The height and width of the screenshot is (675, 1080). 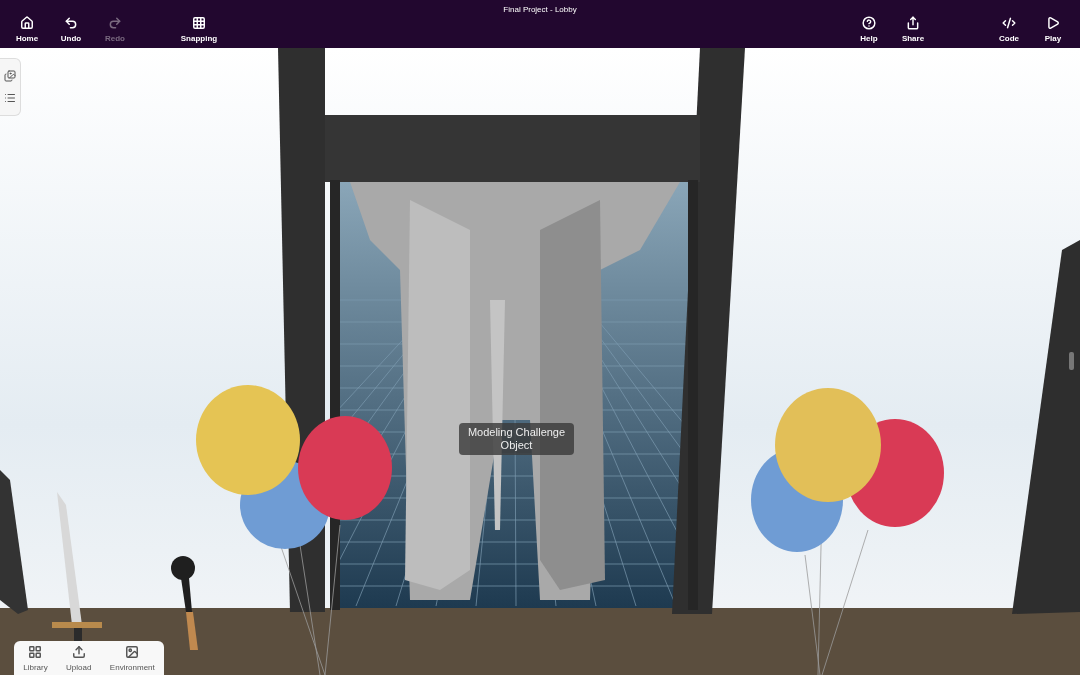 I want to click on list-icon, so click(x=10, y=98).